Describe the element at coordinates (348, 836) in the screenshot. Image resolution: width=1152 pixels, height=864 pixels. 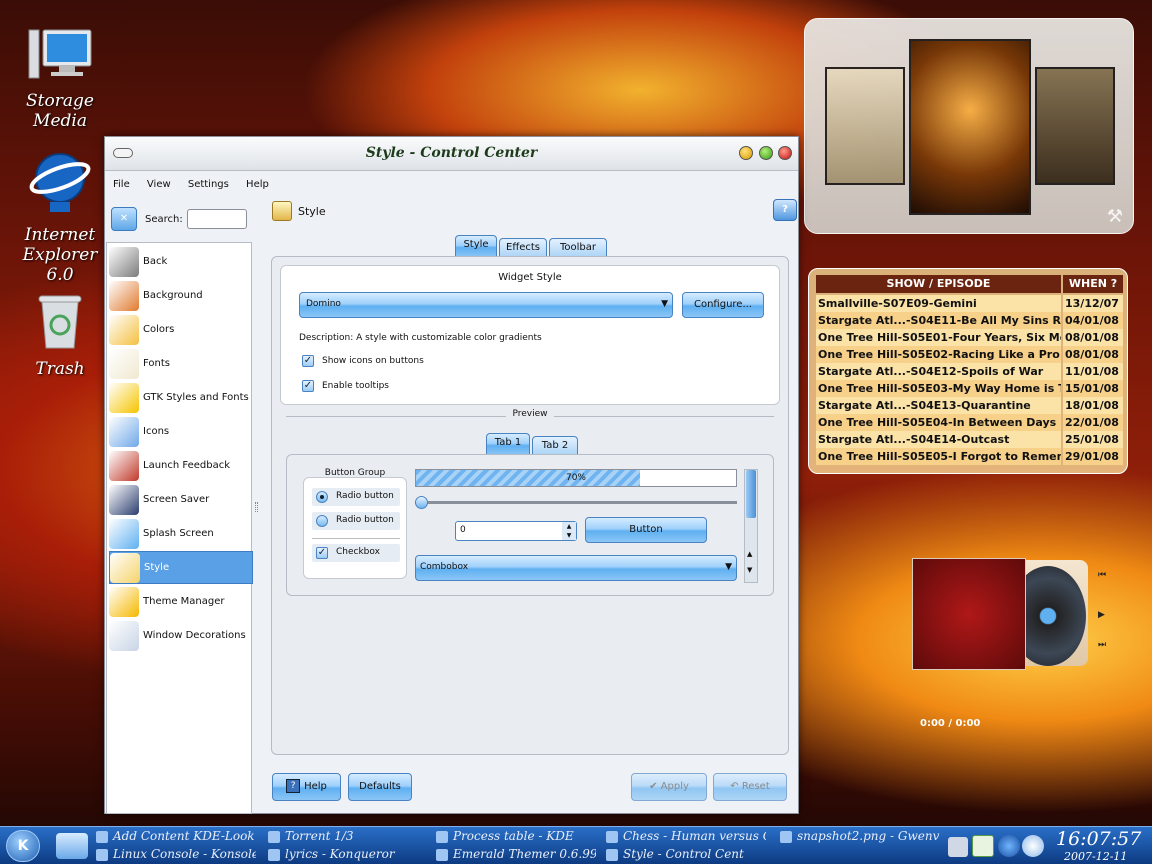
I see `task-button: Torrent 1/3` at that location.